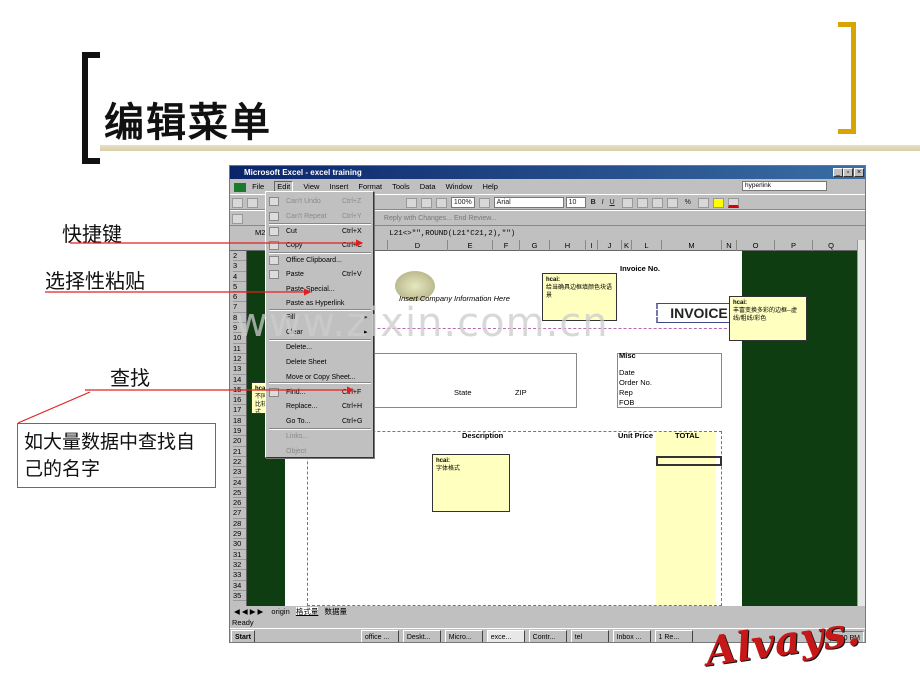  Describe the element at coordinates (54, 407) in the screenshot. I see `note-connector` at that location.